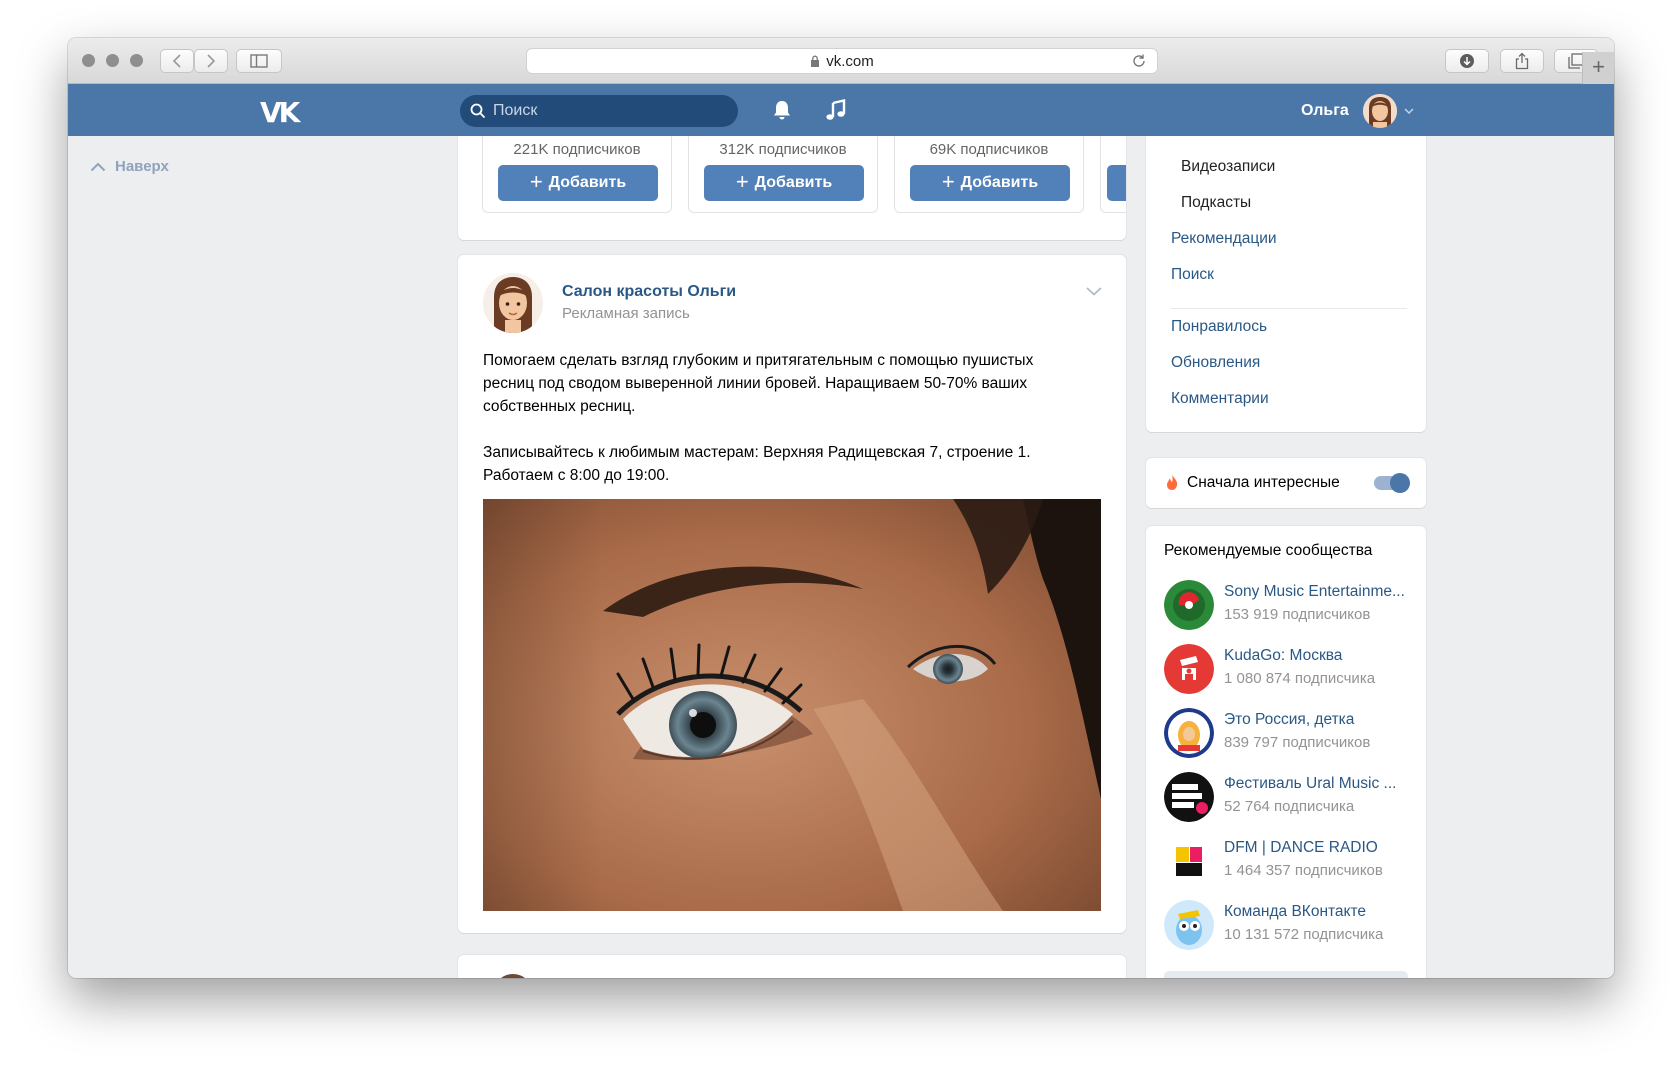 The width and height of the screenshot is (1680, 1073). What do you see at coordinates (112, 60) in the screenshot?
I see `minimize-window-button` at bounding box center [112, 60].